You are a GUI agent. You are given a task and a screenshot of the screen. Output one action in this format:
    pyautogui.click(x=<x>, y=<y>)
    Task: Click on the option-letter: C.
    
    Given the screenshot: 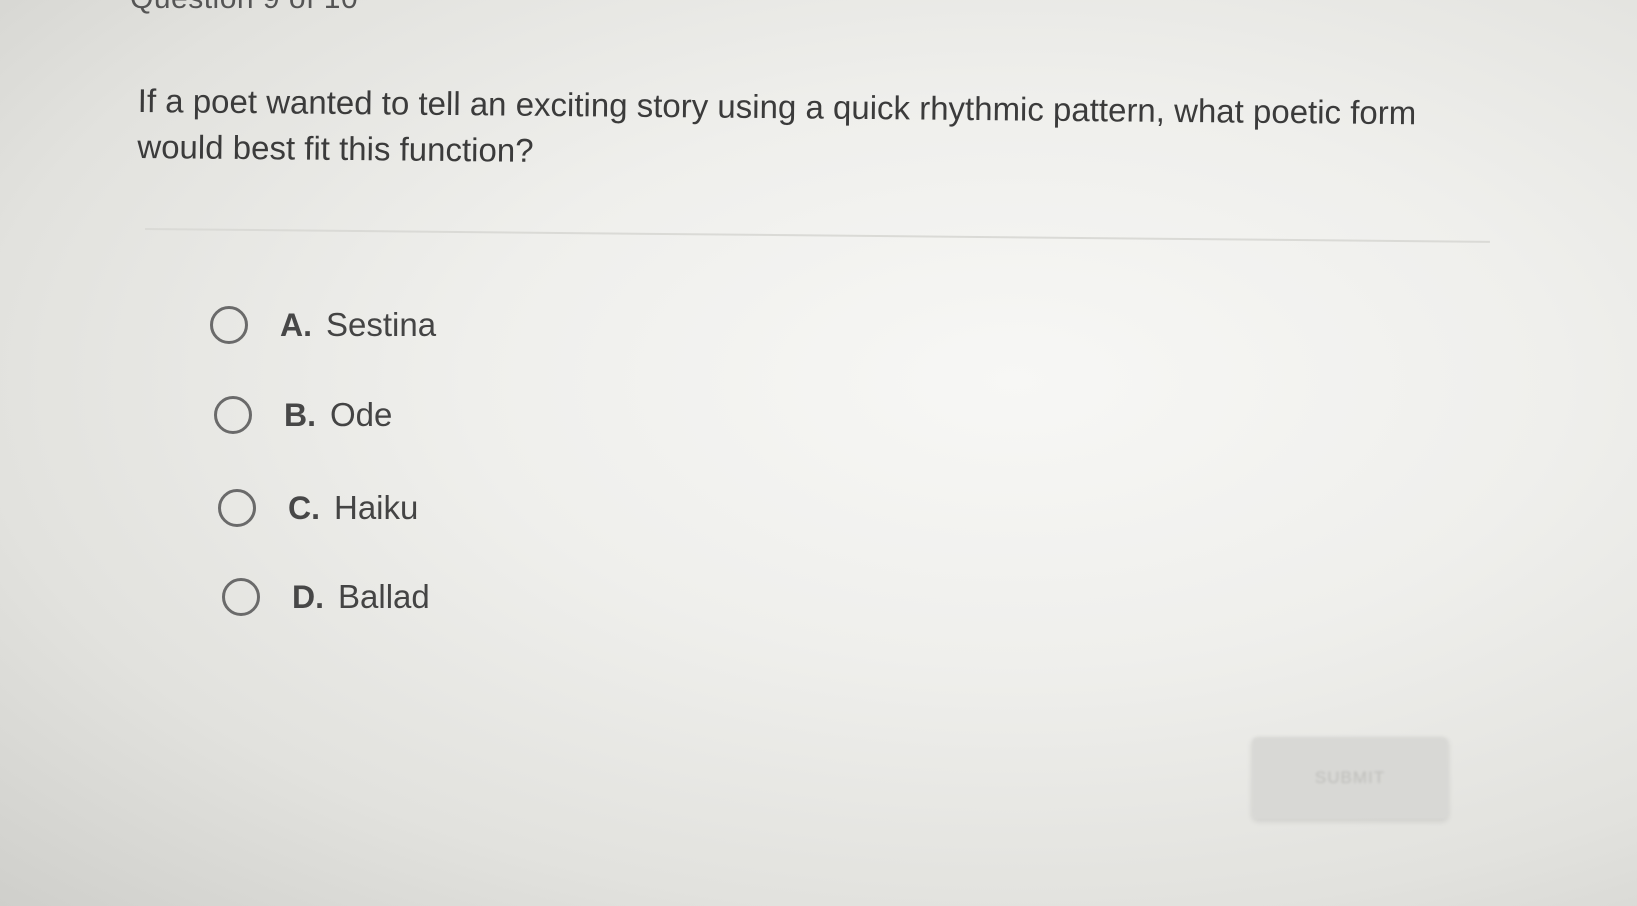 What is the action you would take?
    pyautogui.click(x=304, y=507)
    